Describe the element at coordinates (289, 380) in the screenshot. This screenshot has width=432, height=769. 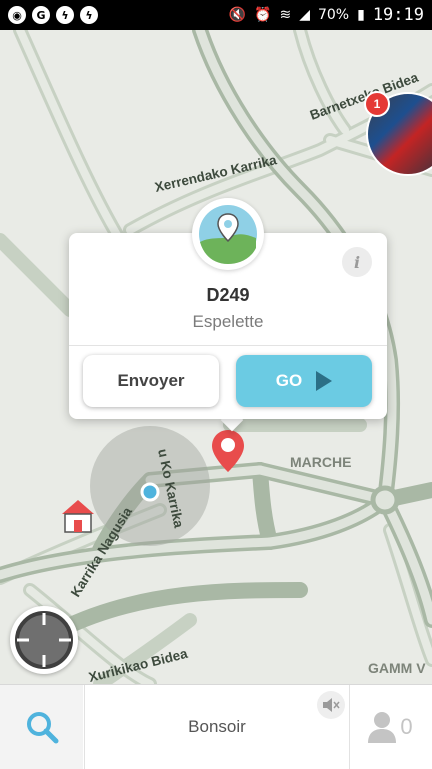
I see `go-label: GO` at that location.